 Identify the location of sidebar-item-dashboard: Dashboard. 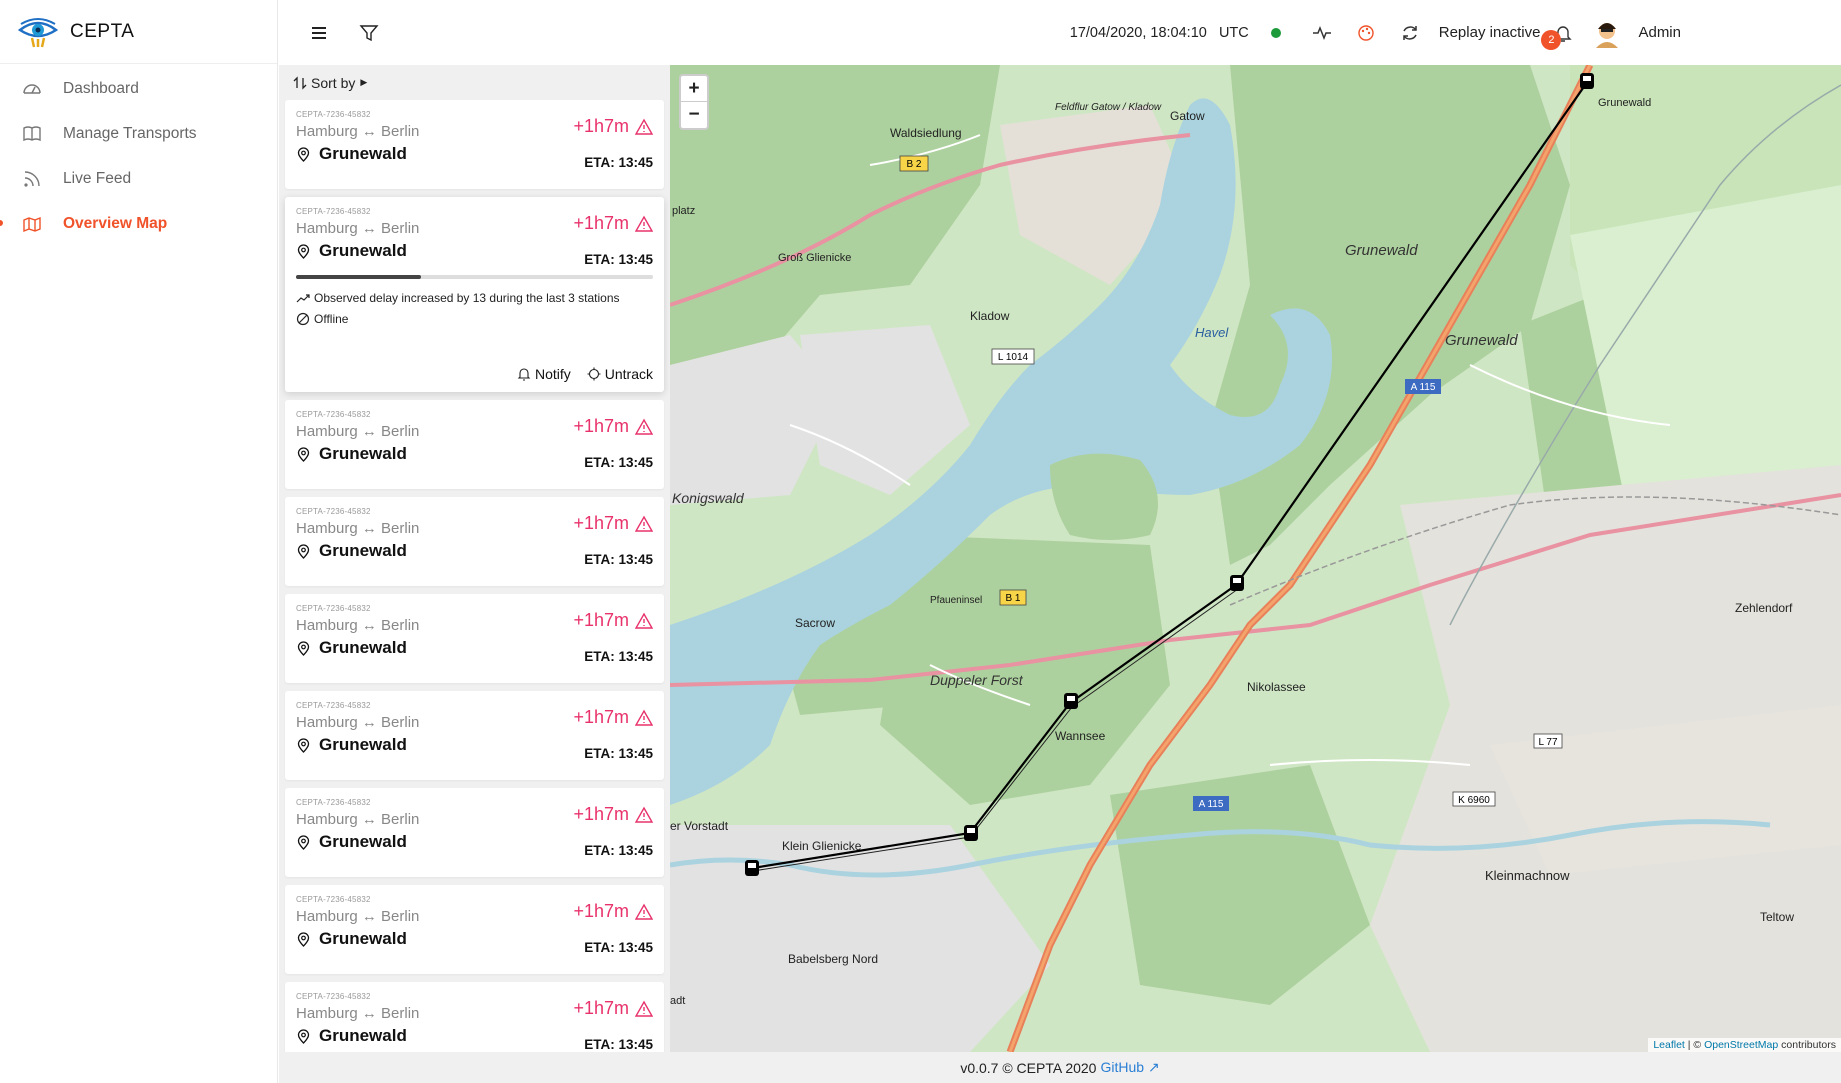
(138, 88).